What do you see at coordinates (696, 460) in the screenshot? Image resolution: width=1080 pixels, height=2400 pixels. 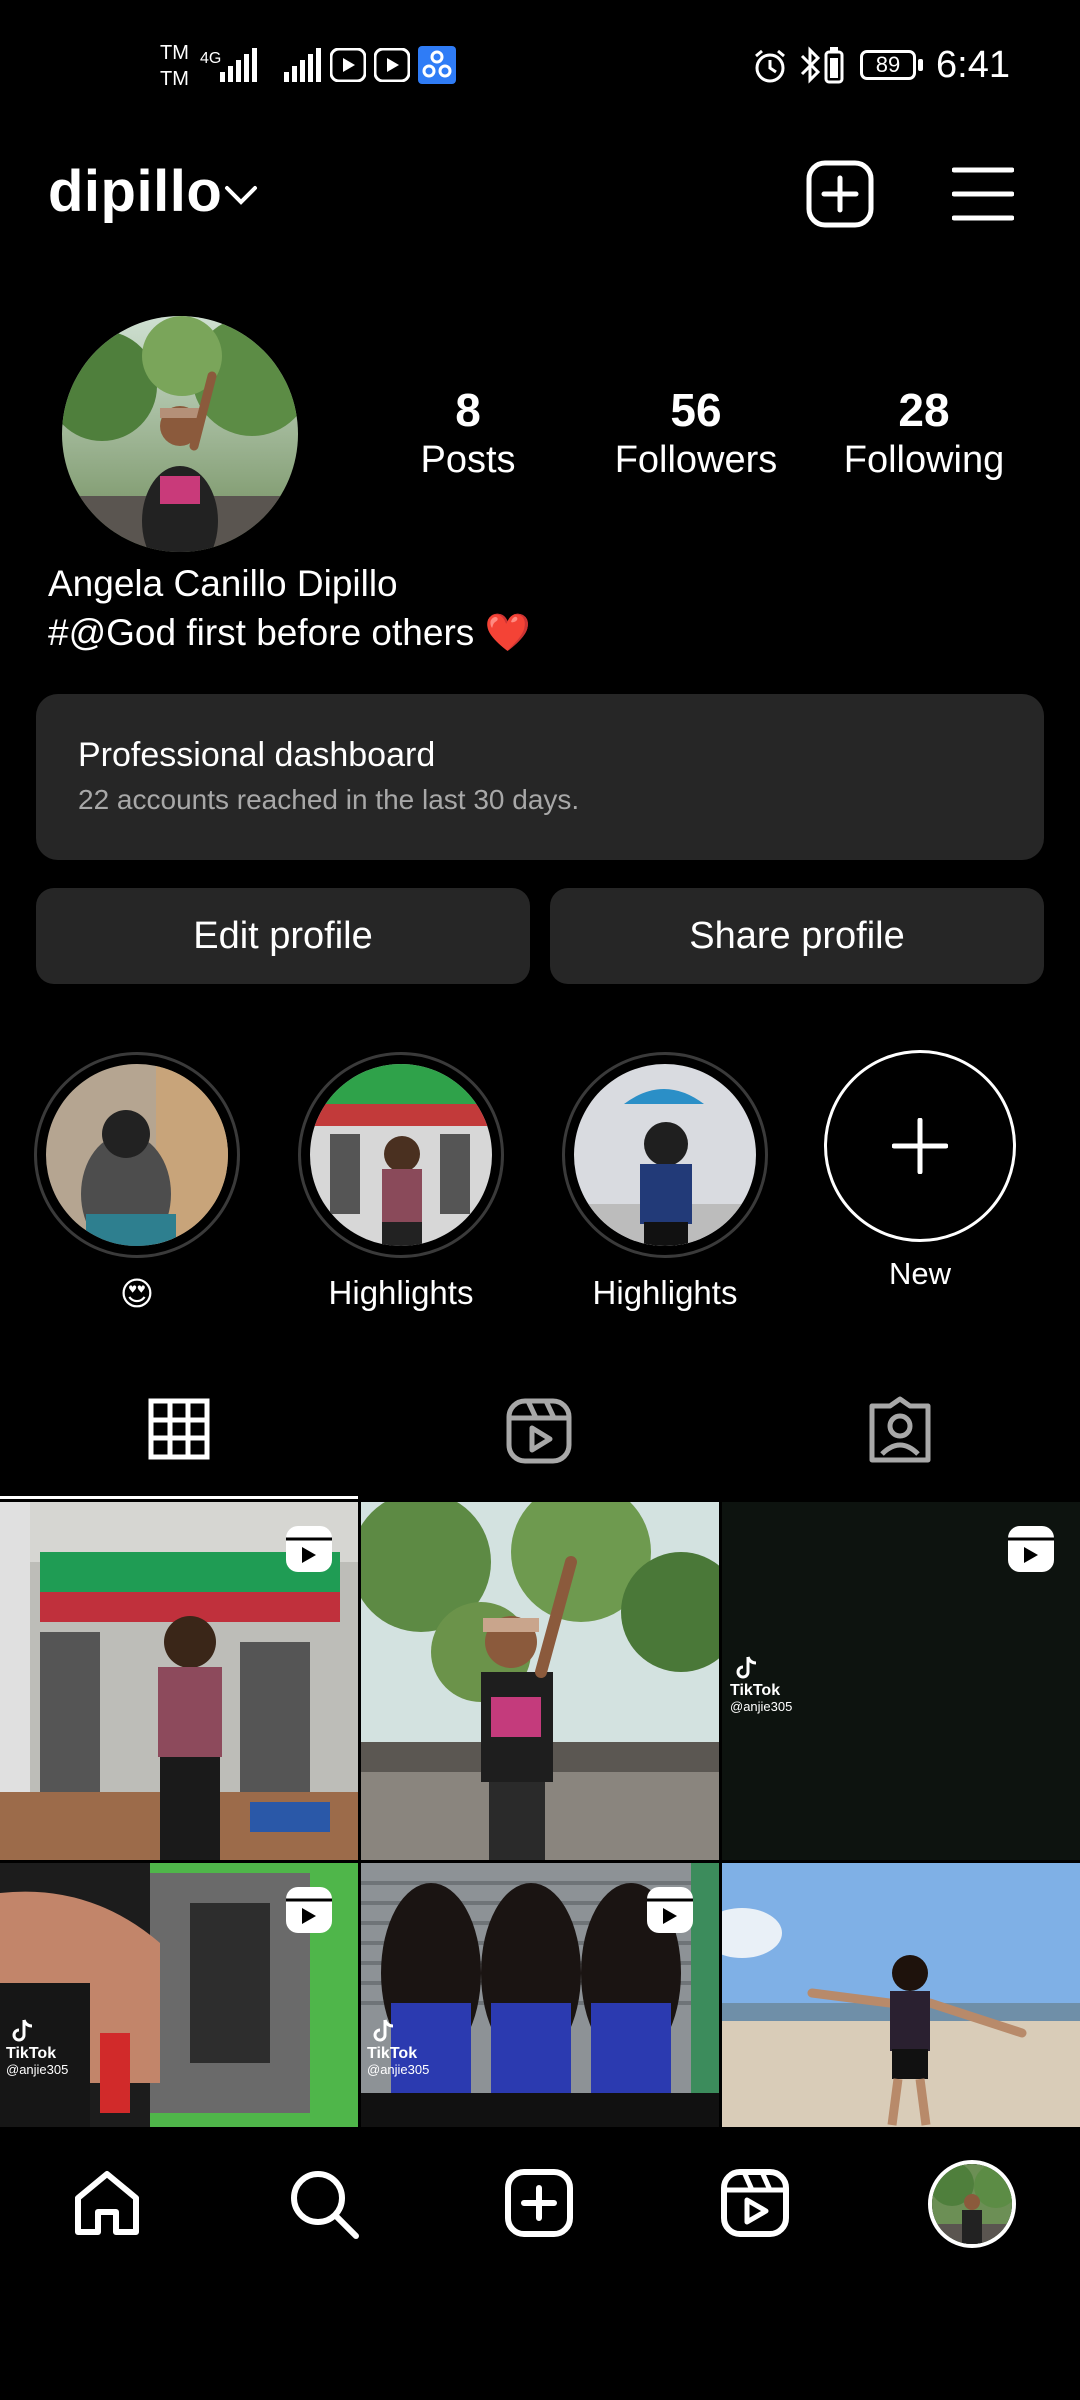 I see `followers-label: Followers` at bounding box center [696, 460].